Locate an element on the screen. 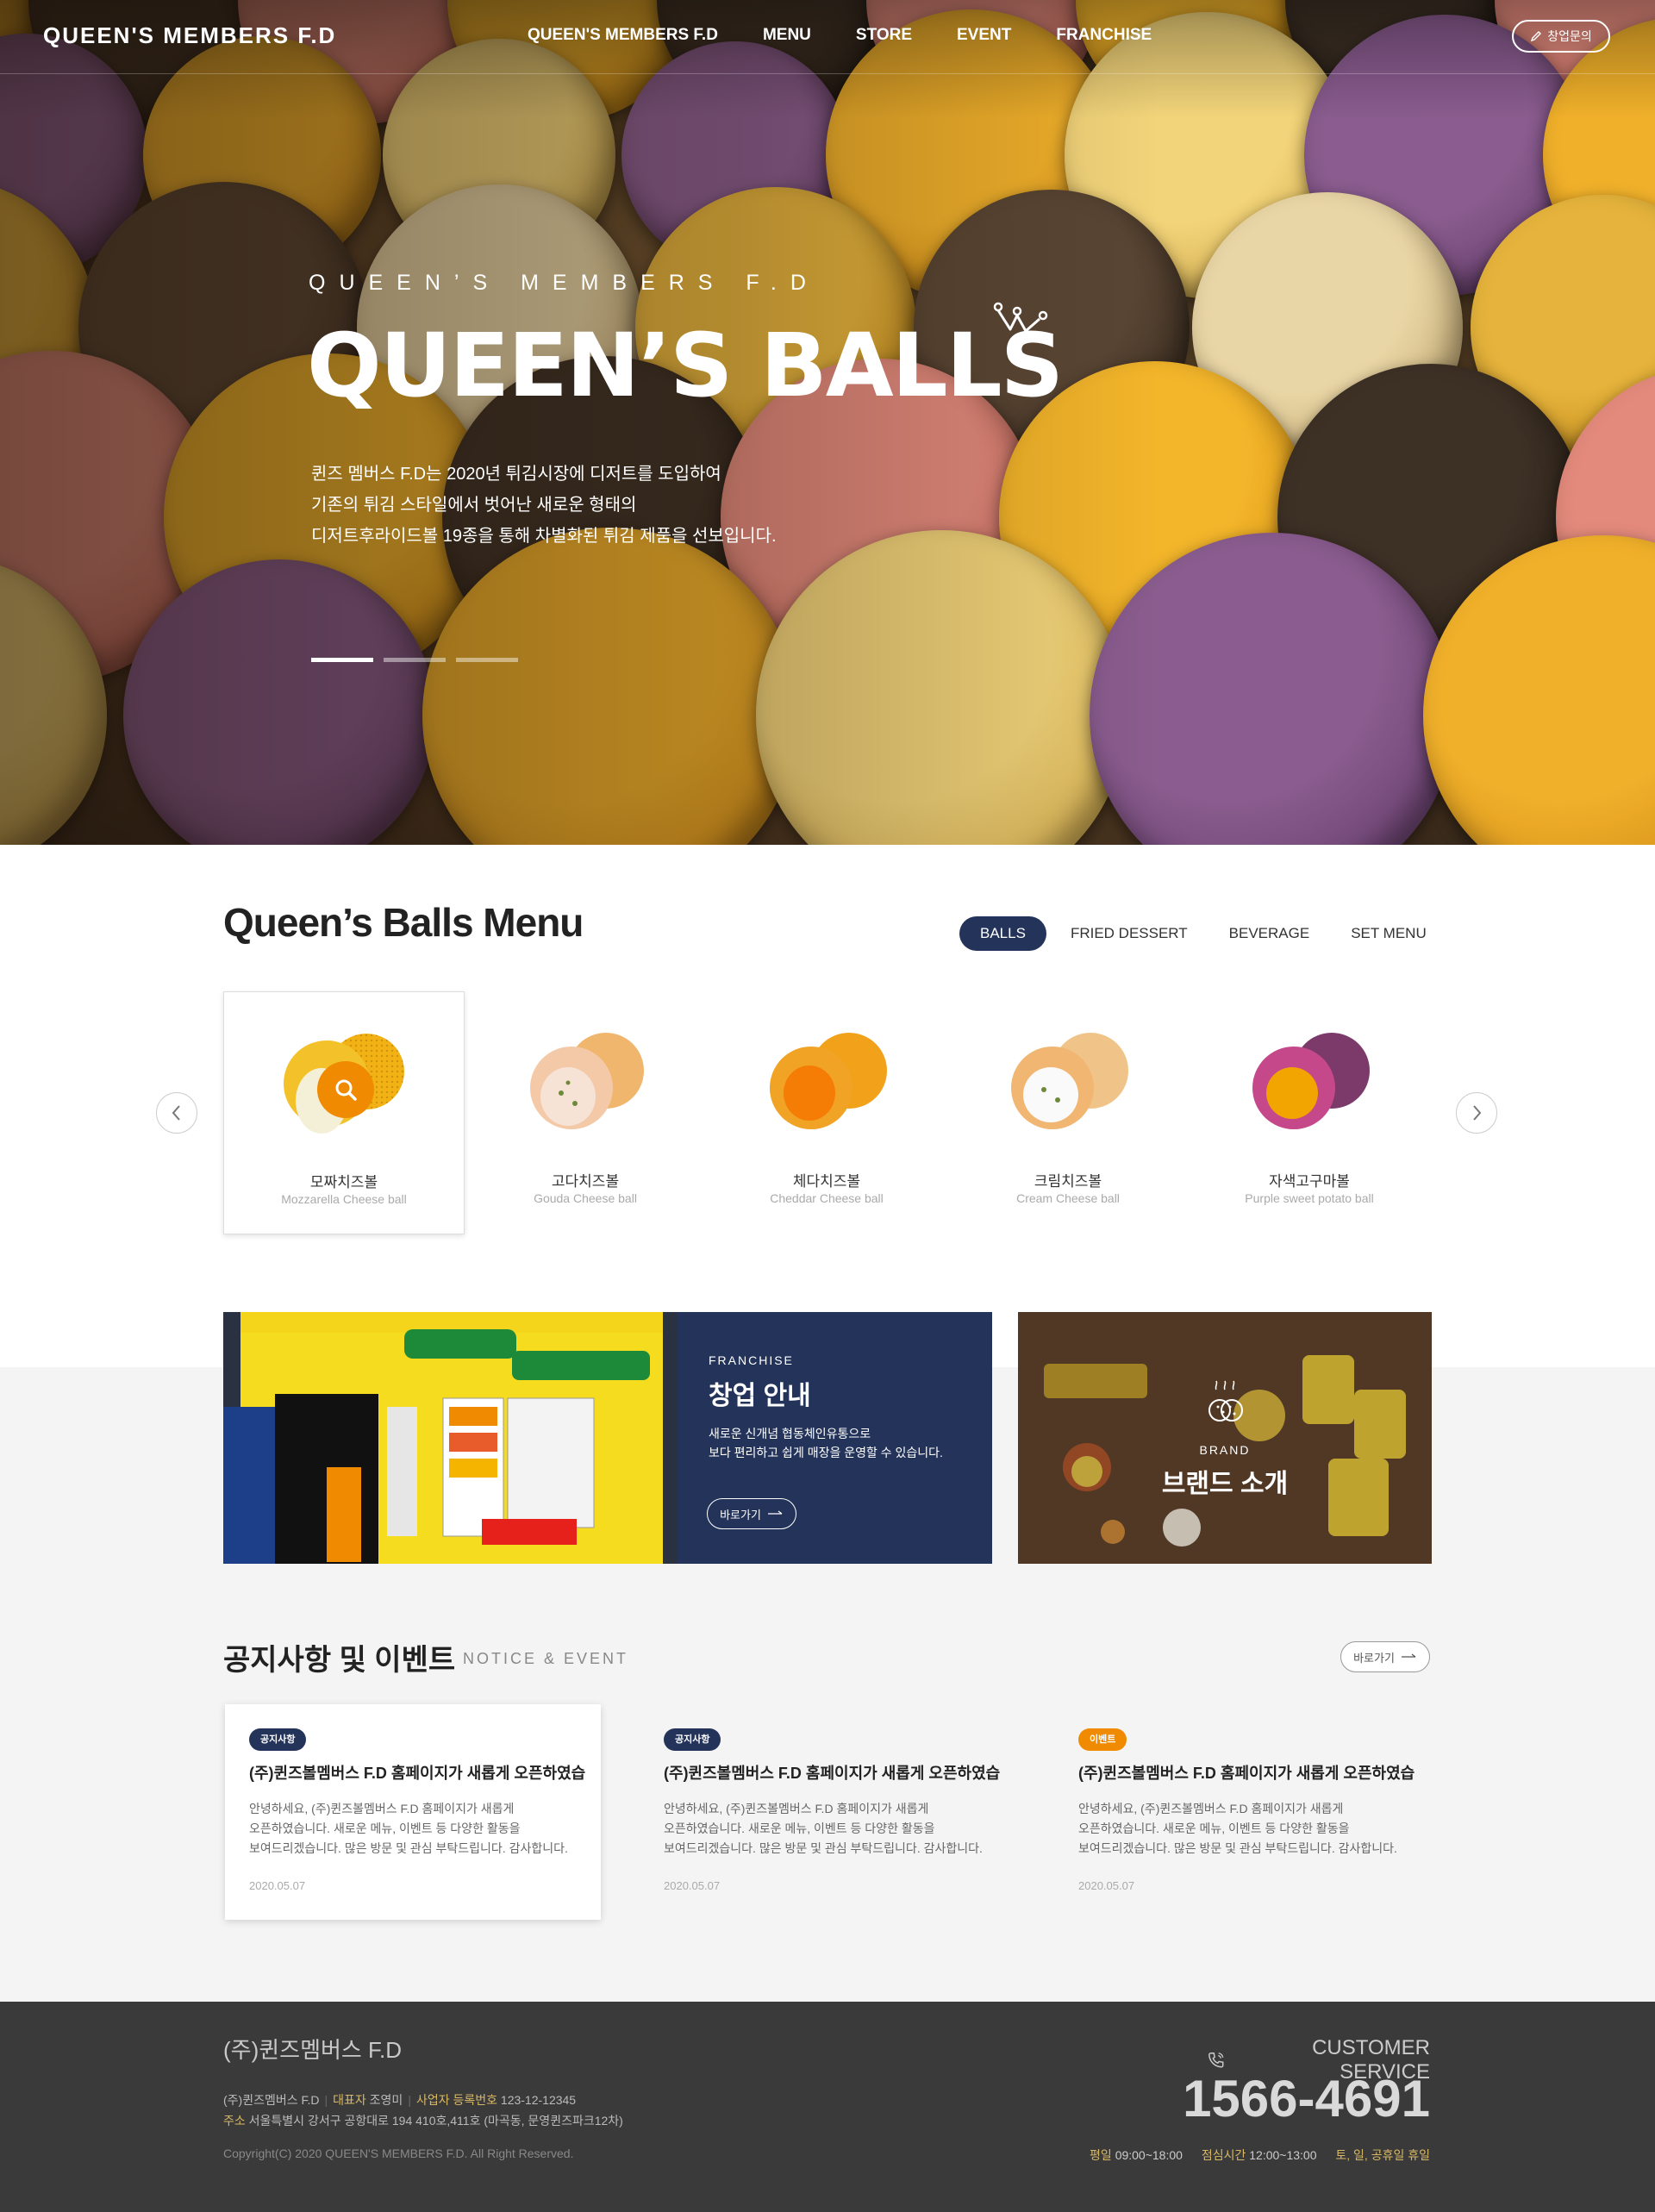 This screenshot has width=1655, height=2212. nav-item-store: STORE is located at coordinates (884, 35).